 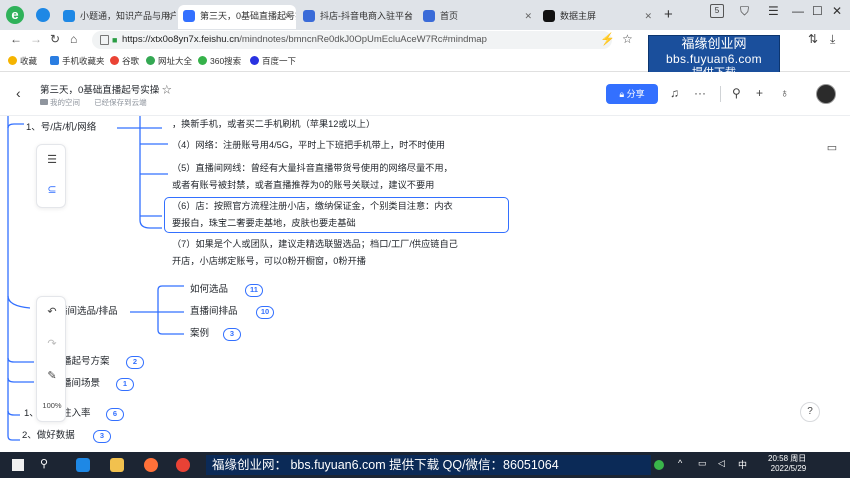 I want to click on help-icon: ?, so click(x=810, y=412).